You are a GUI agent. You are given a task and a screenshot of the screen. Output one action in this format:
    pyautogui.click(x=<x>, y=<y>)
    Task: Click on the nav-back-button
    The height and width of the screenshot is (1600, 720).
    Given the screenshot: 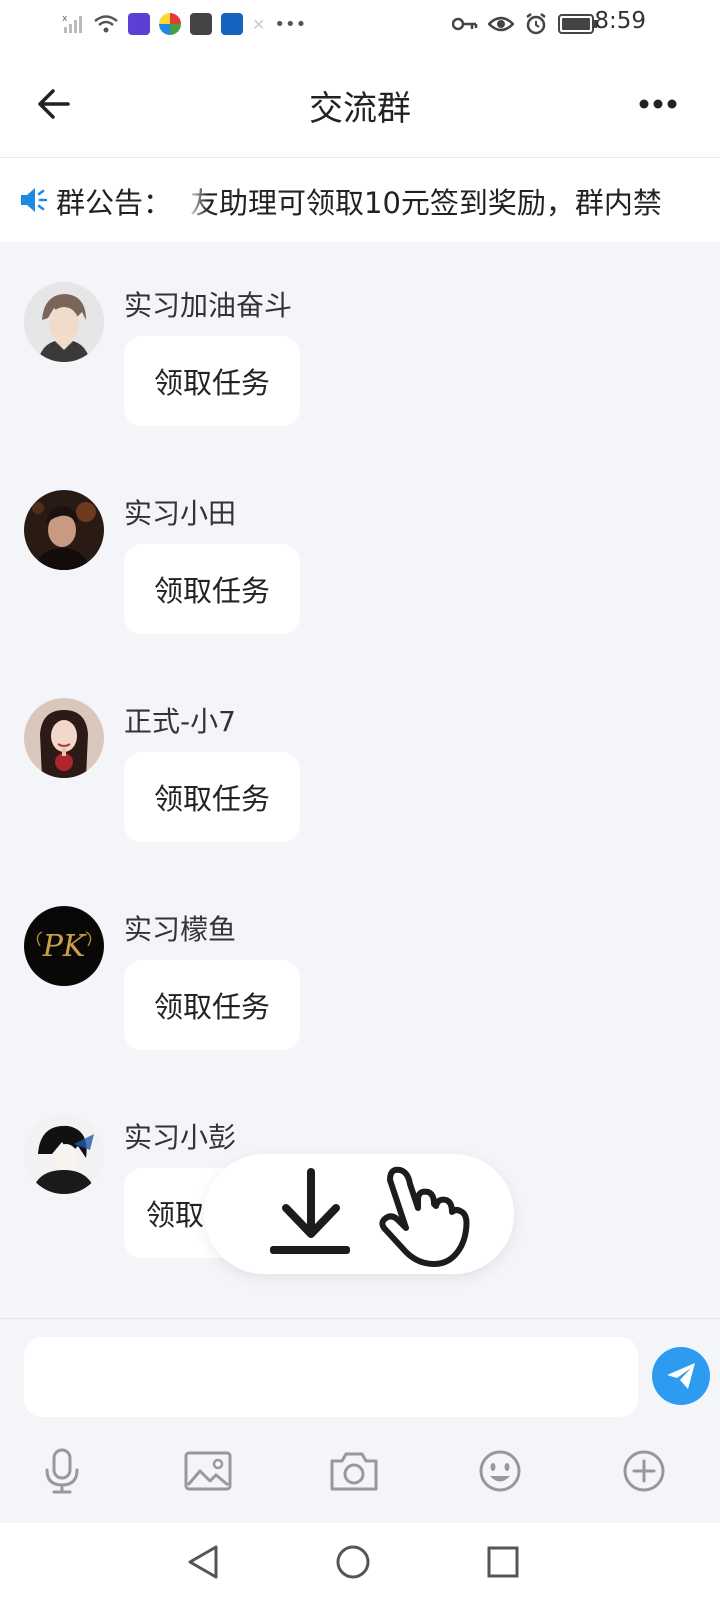 What is the action you would take?
    pyautogui.click(x=203, y=1562)
    